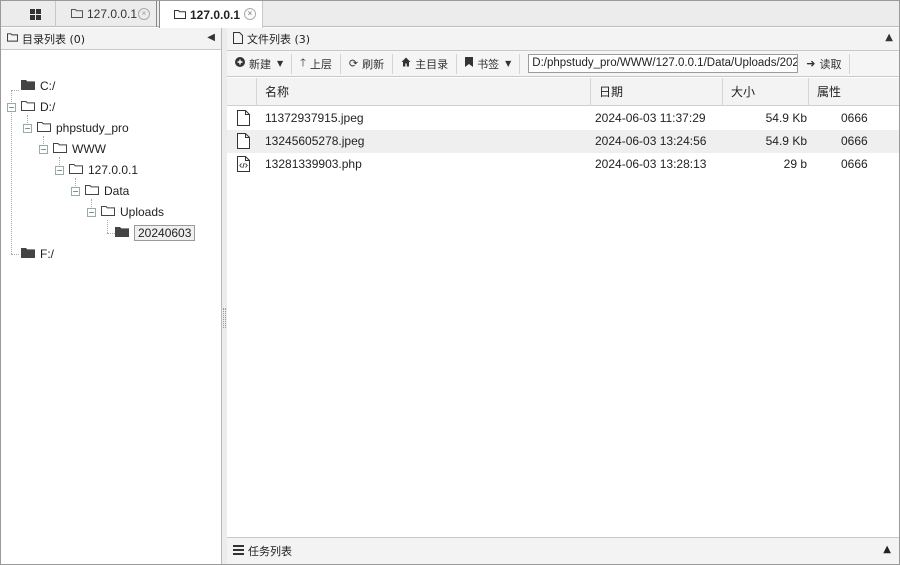 This screenshot has height=565, width=900. What do you see at coordinates (373, 64) in the screenshot?
I see `refresh-label: 刷新` at bounding box center [373, 64].